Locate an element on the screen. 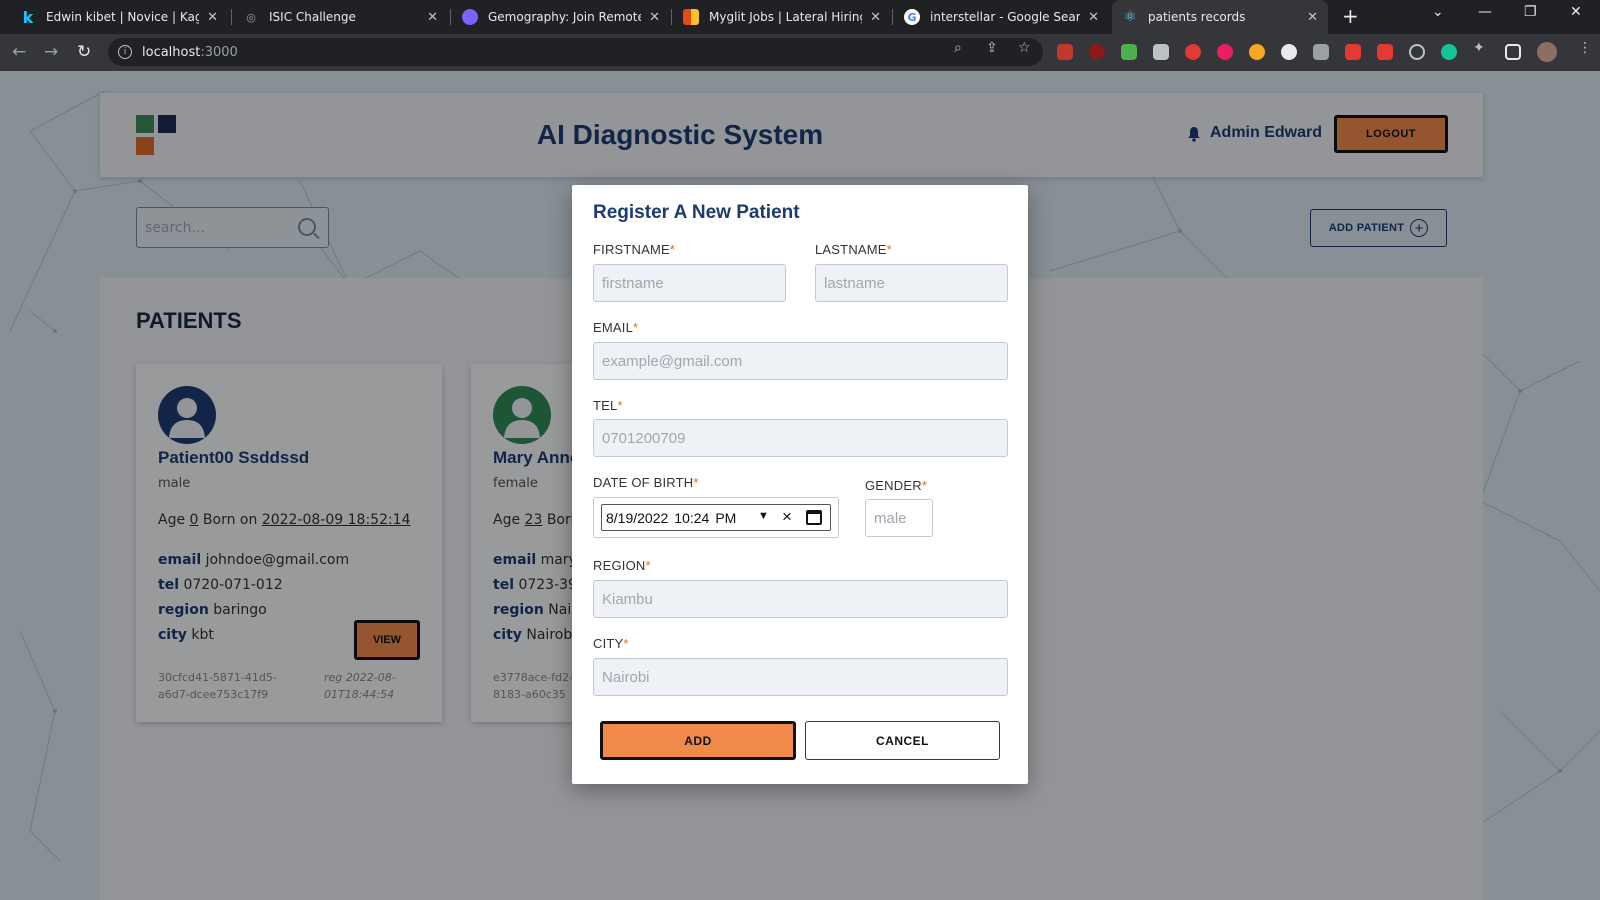  gender-field: male is located at coordinates (899, 518).